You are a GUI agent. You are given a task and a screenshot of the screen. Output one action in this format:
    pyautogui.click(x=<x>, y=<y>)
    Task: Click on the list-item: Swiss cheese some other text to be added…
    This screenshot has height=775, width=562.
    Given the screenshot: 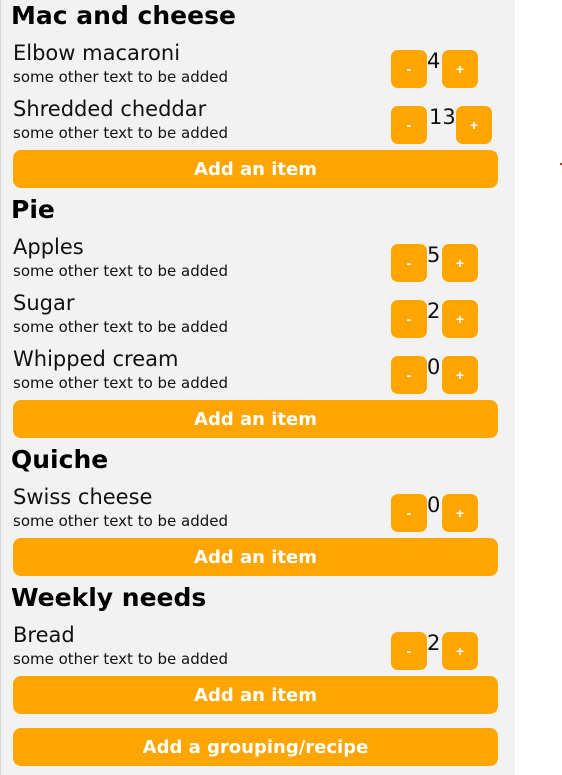 What is the action you would take?
    pyautogui.click(x=258, y=512)
    